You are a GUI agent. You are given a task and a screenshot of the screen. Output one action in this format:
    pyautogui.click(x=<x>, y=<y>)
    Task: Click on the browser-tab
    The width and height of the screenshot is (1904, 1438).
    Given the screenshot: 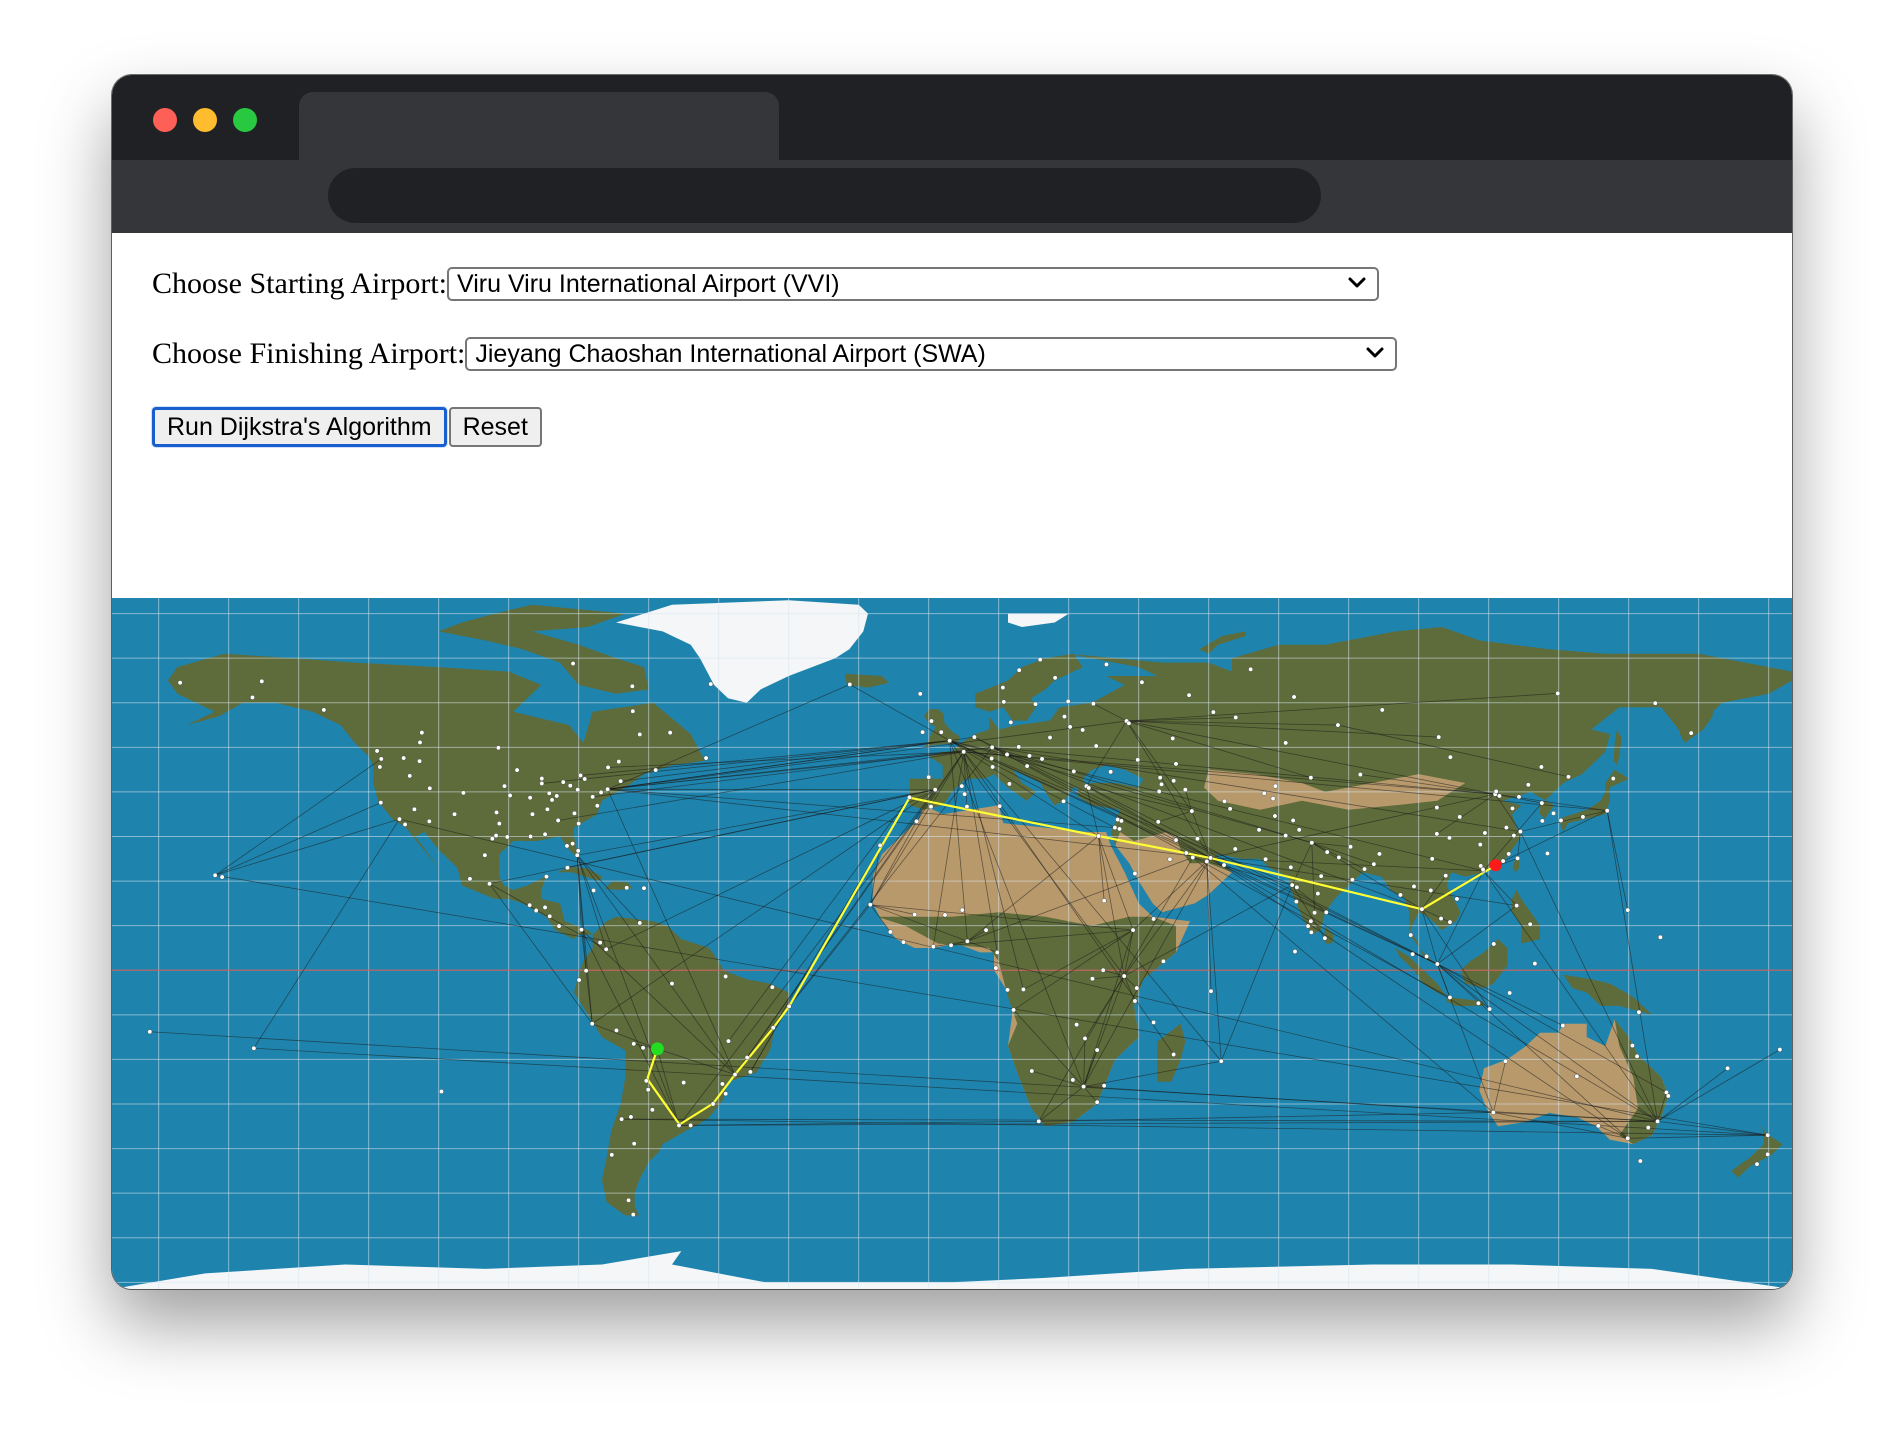 What is the action you would take?
    pyautogui.click(x=539, y=126)
    